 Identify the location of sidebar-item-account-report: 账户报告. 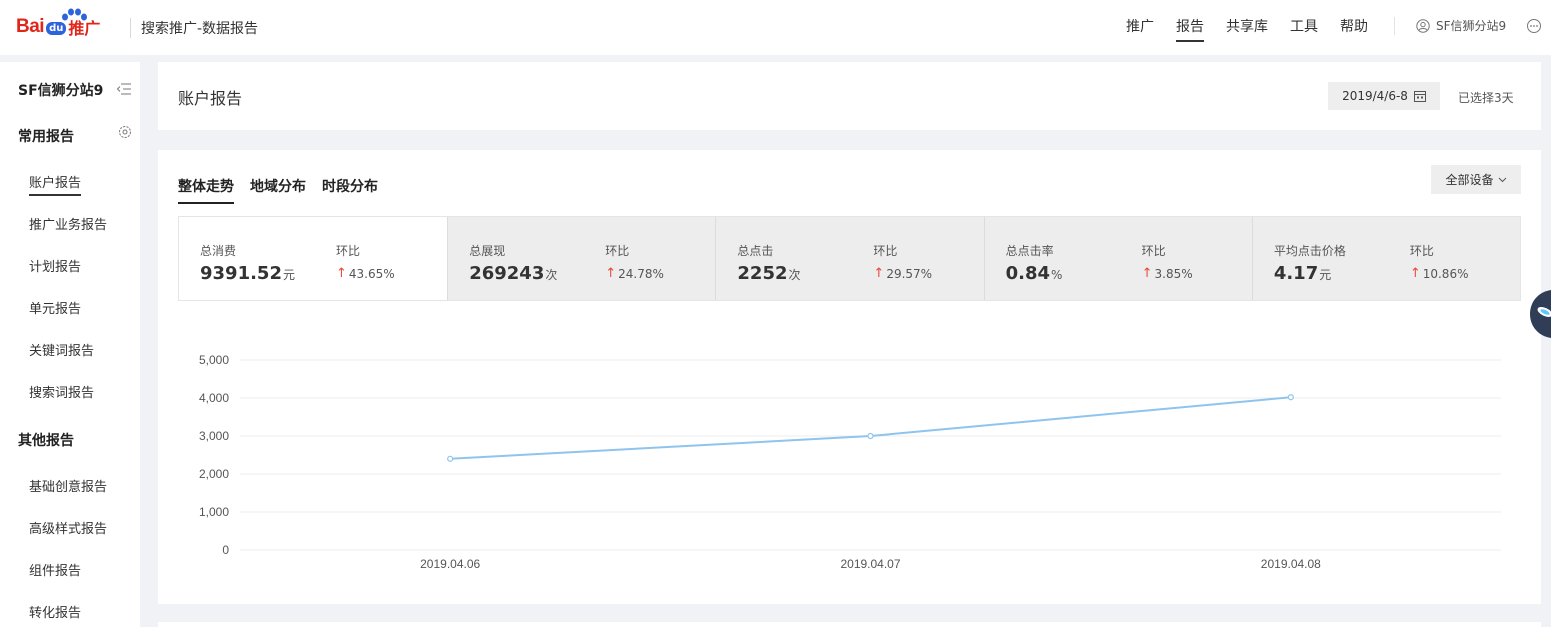
(55, 184).